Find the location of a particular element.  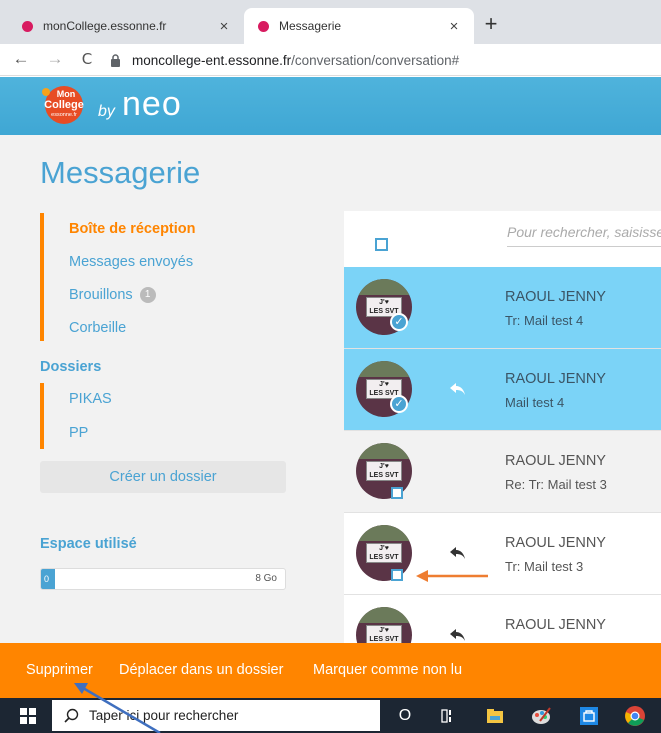

select-all-checkbox is located at coordinates (381, 244).